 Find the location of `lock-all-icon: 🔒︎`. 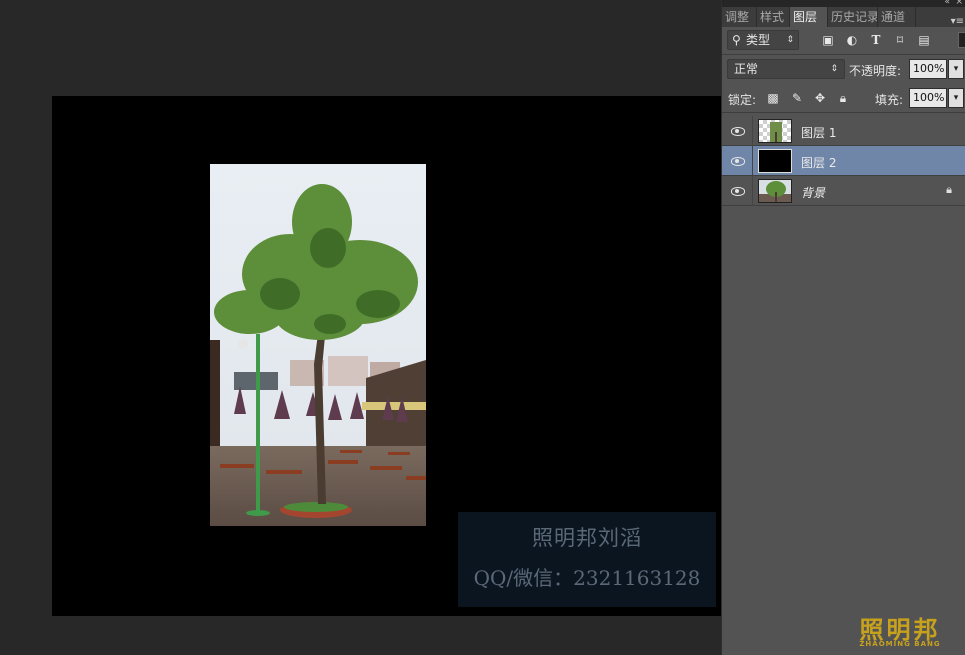

lock-all-icon: 🔒︎ is located at coordinates (843, 98).